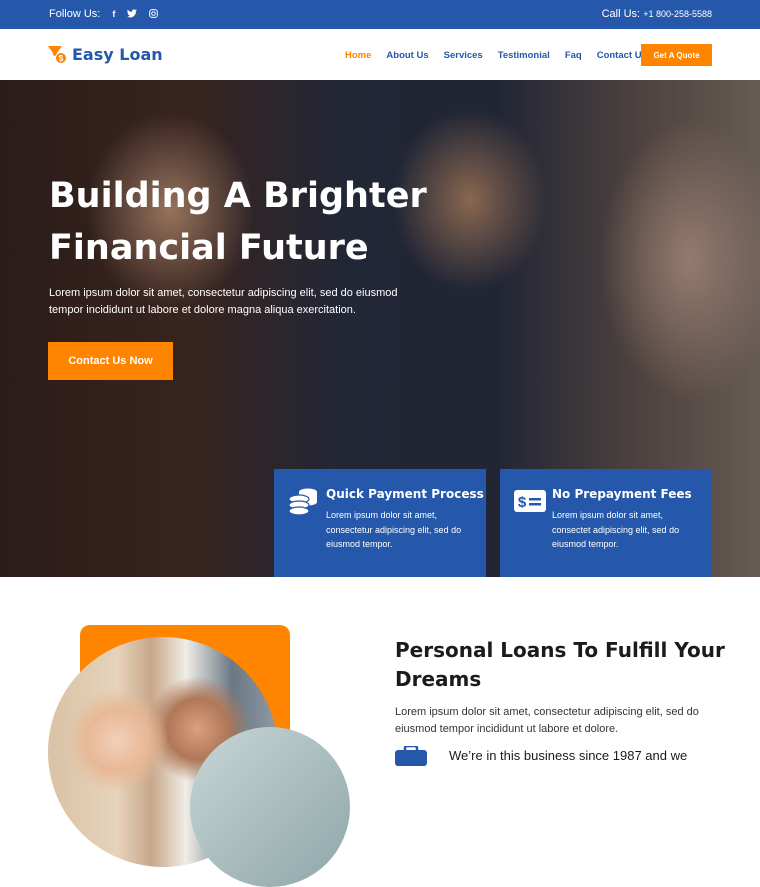 The width and height of the screenshot is (760, 887). I want to click on feature-title: No Prepayment Fees, so click(622, 494).